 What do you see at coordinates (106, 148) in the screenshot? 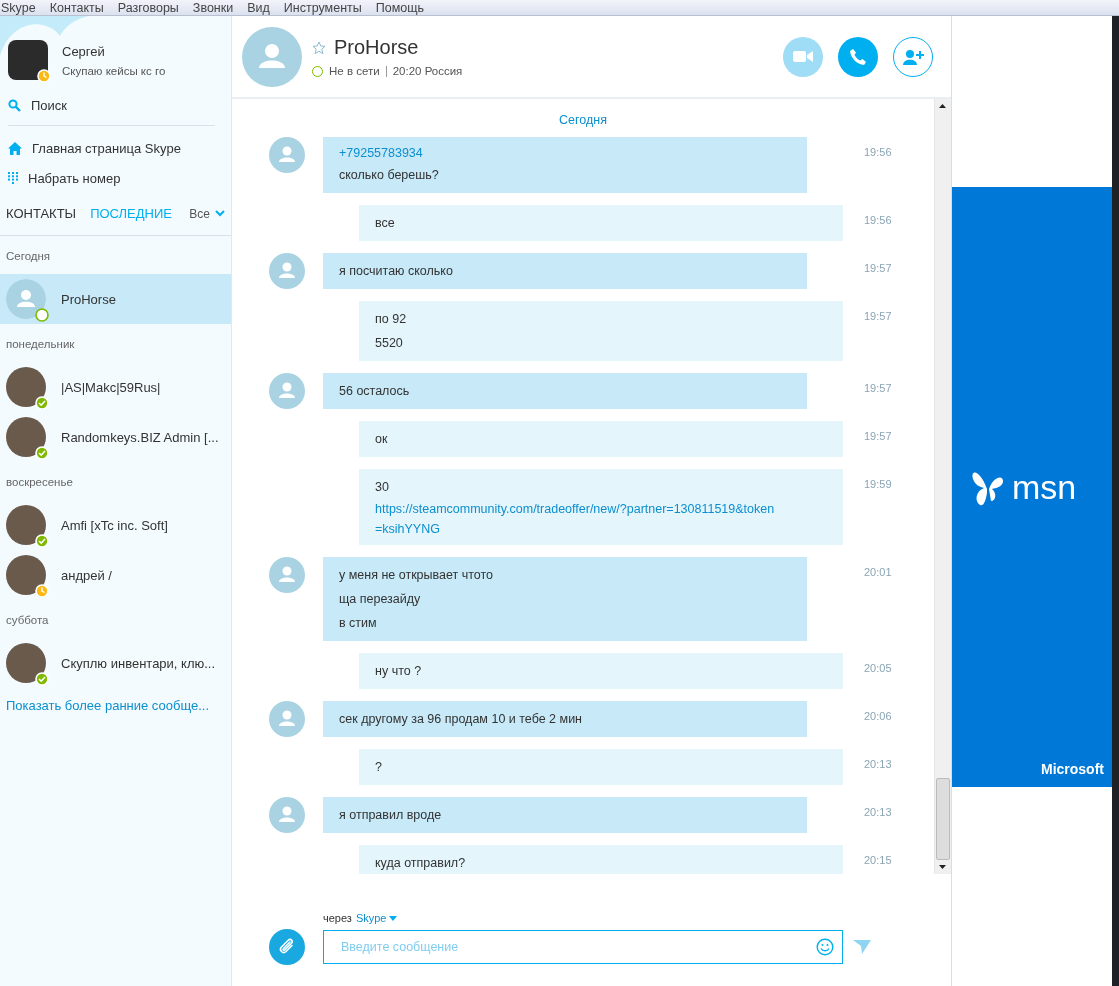
I see `link-label: Главная страница Skype` at bounding box center [106, 148].